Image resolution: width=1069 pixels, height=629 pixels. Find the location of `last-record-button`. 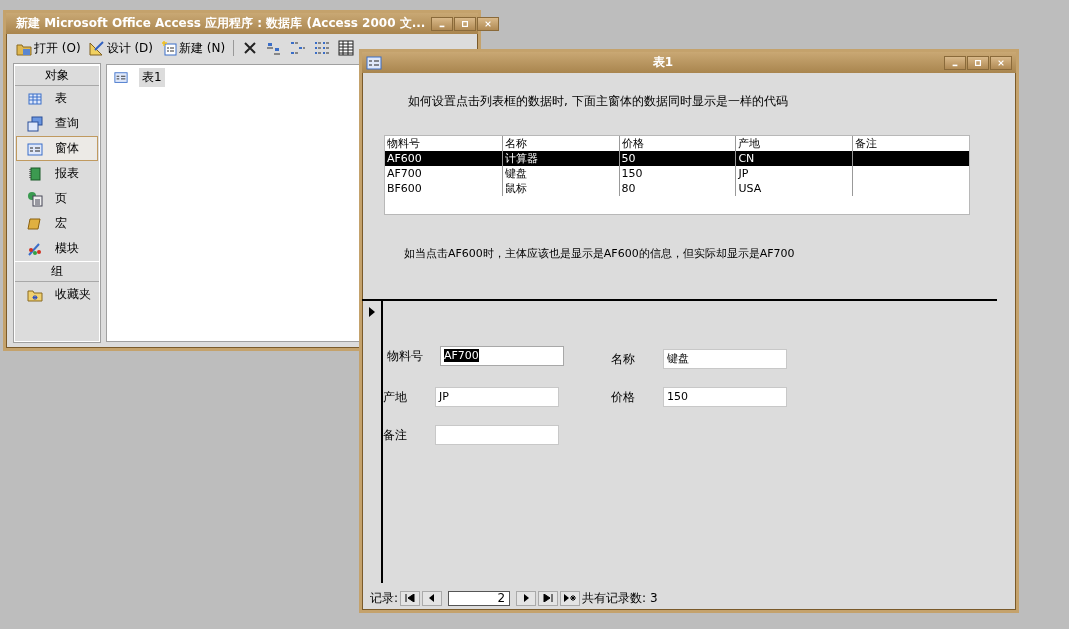

last-record-button is located at coordinates (548, 598).